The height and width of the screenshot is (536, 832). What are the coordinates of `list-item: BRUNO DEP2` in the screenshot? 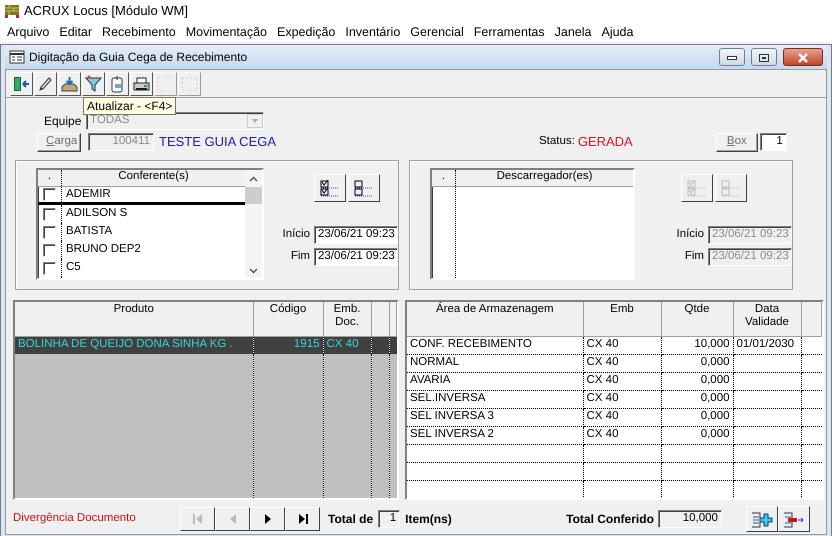 It's located at (101, 250).